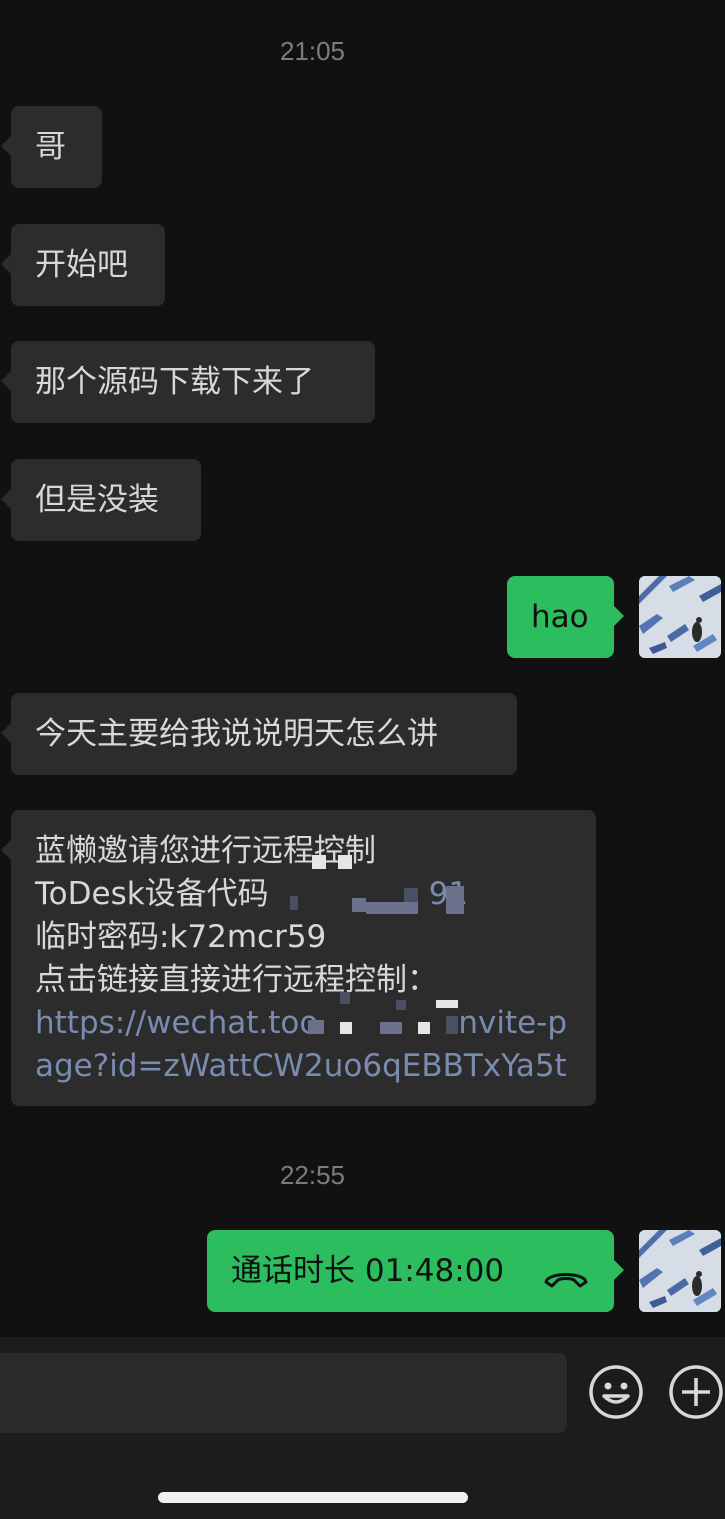 This screenshot has height=1519, width=725. I want to click on plus-icon, so click(696, 1392).